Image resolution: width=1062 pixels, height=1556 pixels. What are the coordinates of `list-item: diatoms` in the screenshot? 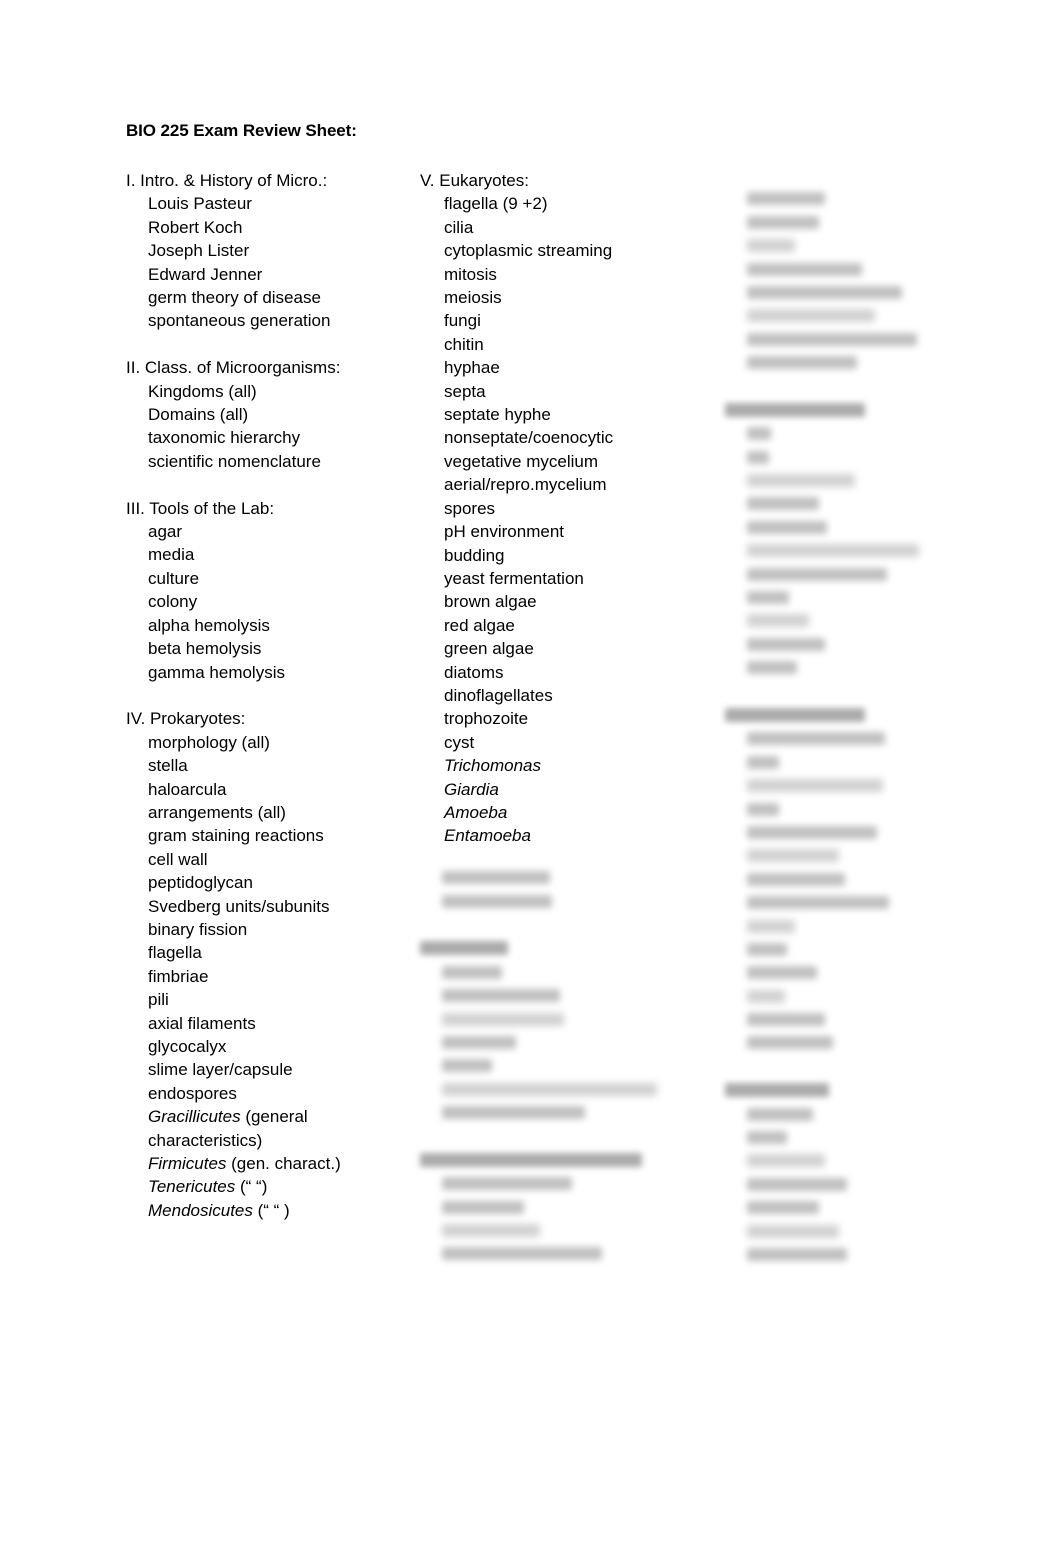 It's located at (474, 672).